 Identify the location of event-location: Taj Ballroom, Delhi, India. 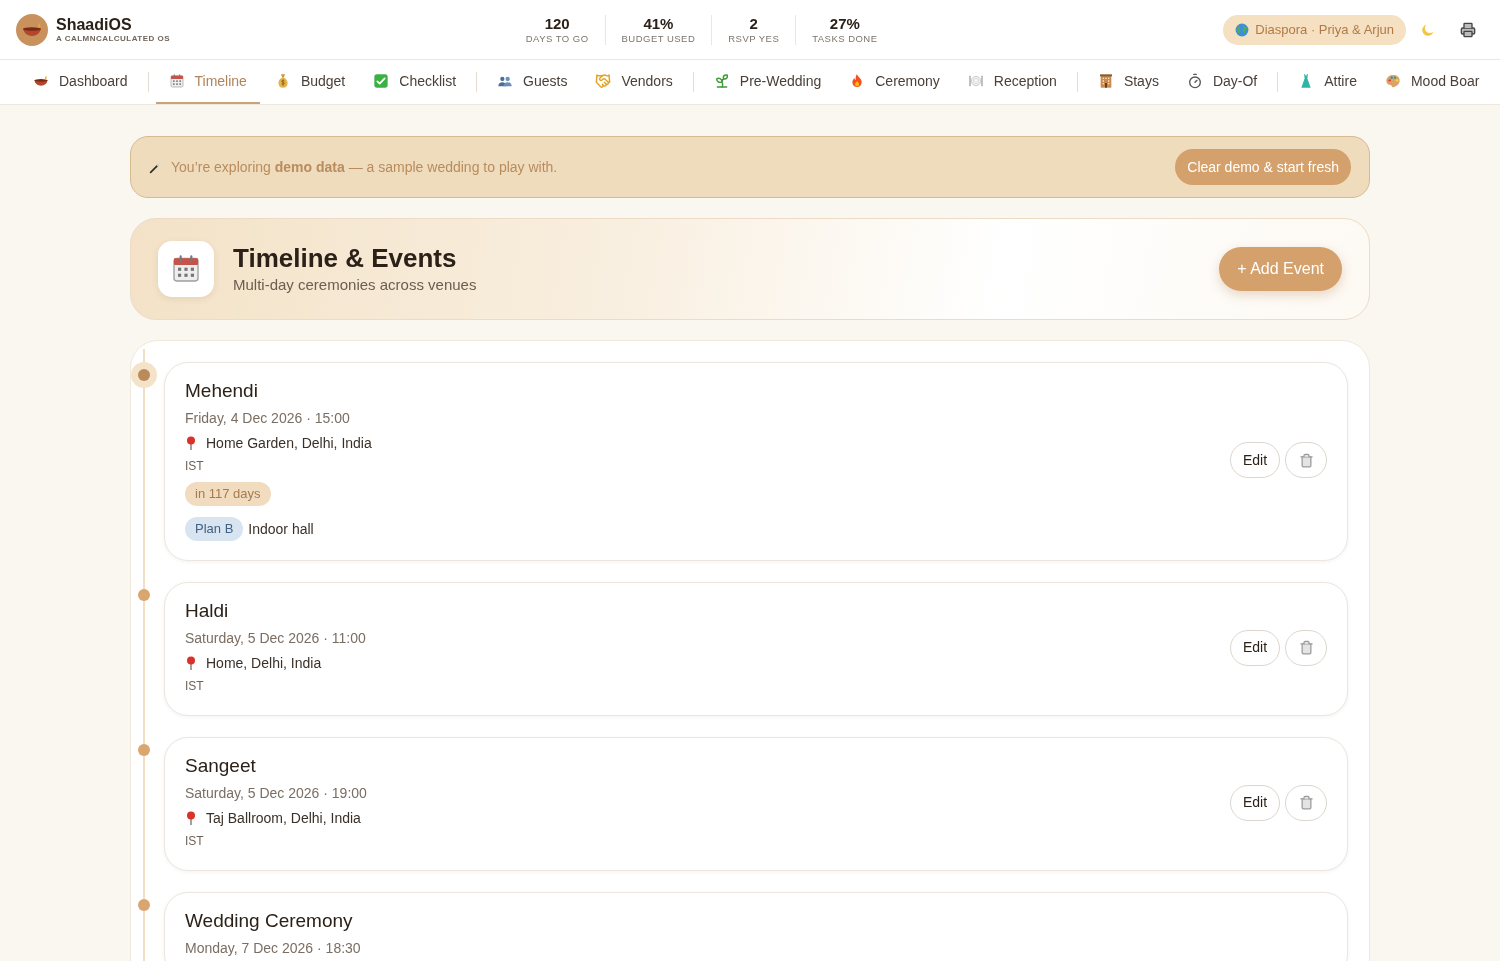
(283, 818).